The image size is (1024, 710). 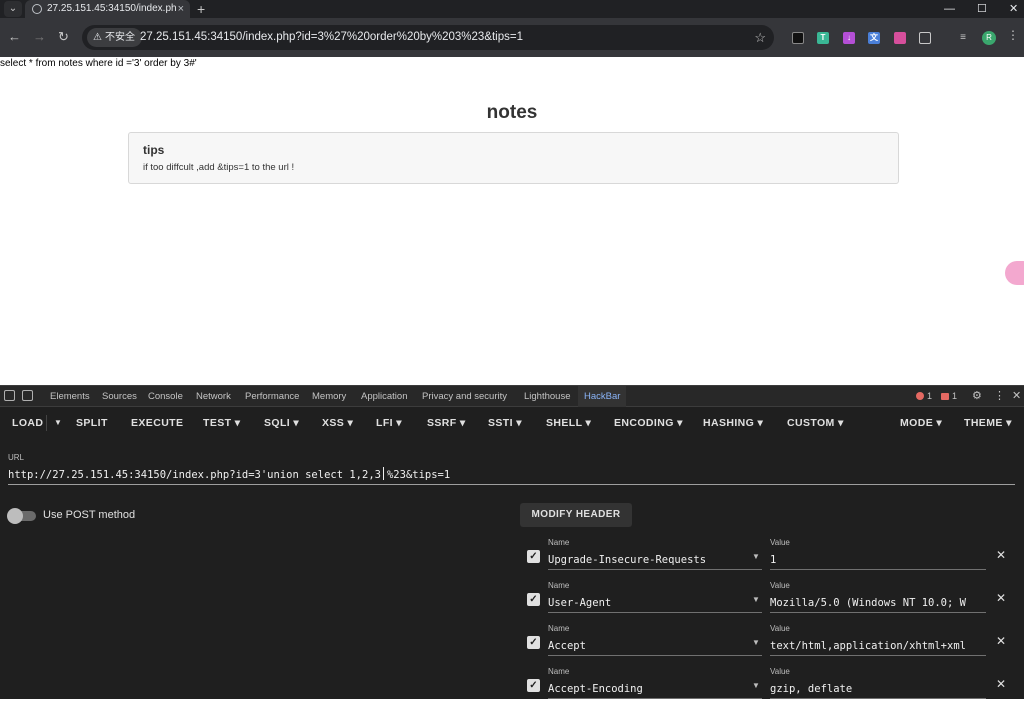 I want to click on devtools-close-icon: ✕, so click(x=1016, y=396).